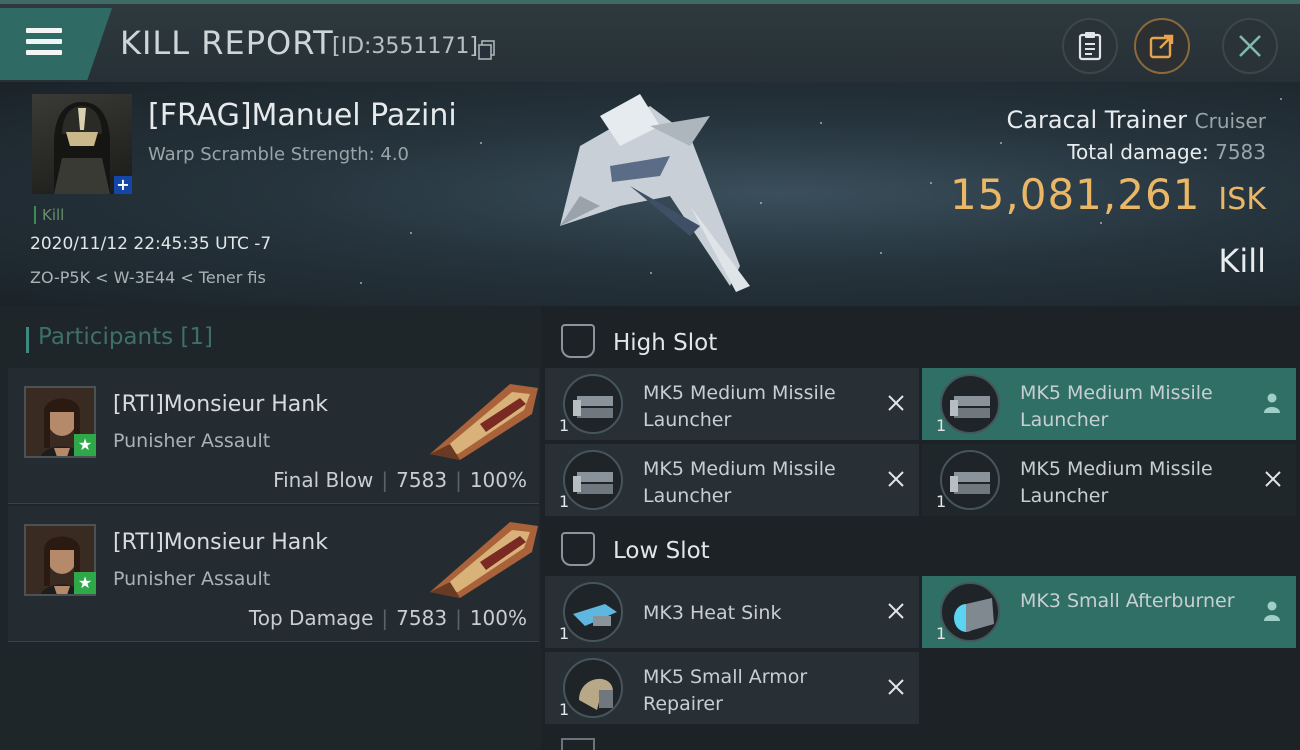  I want to click on high-slot-icon, so click(578, 341).